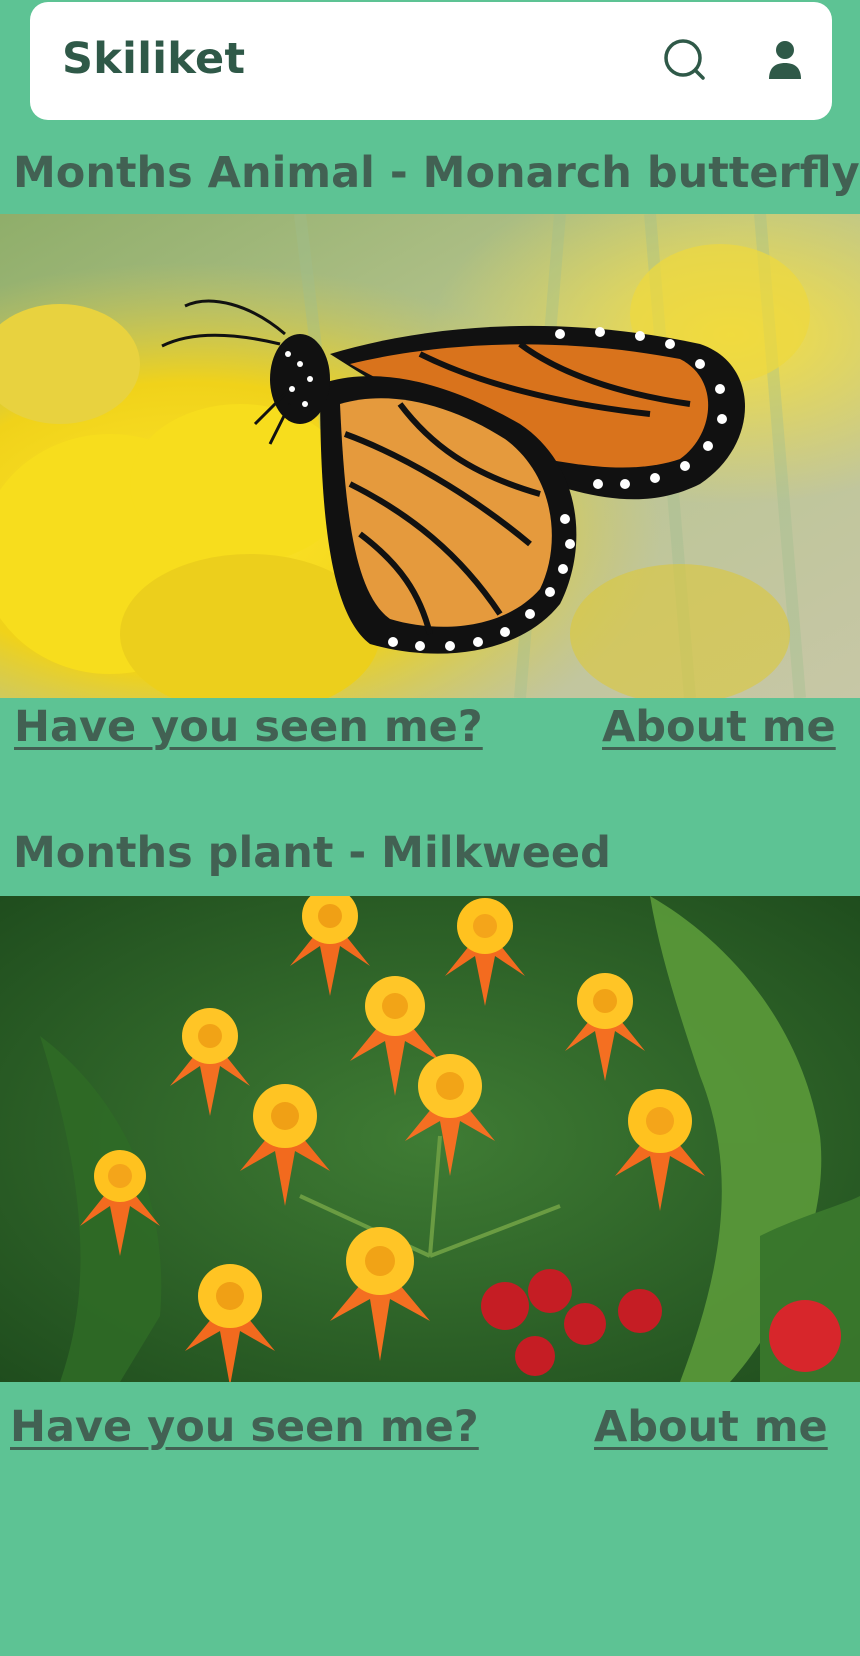  Describe the element at coordinates (431, 61) in the screenshot. I see `top-header: Skiliket` at that location.